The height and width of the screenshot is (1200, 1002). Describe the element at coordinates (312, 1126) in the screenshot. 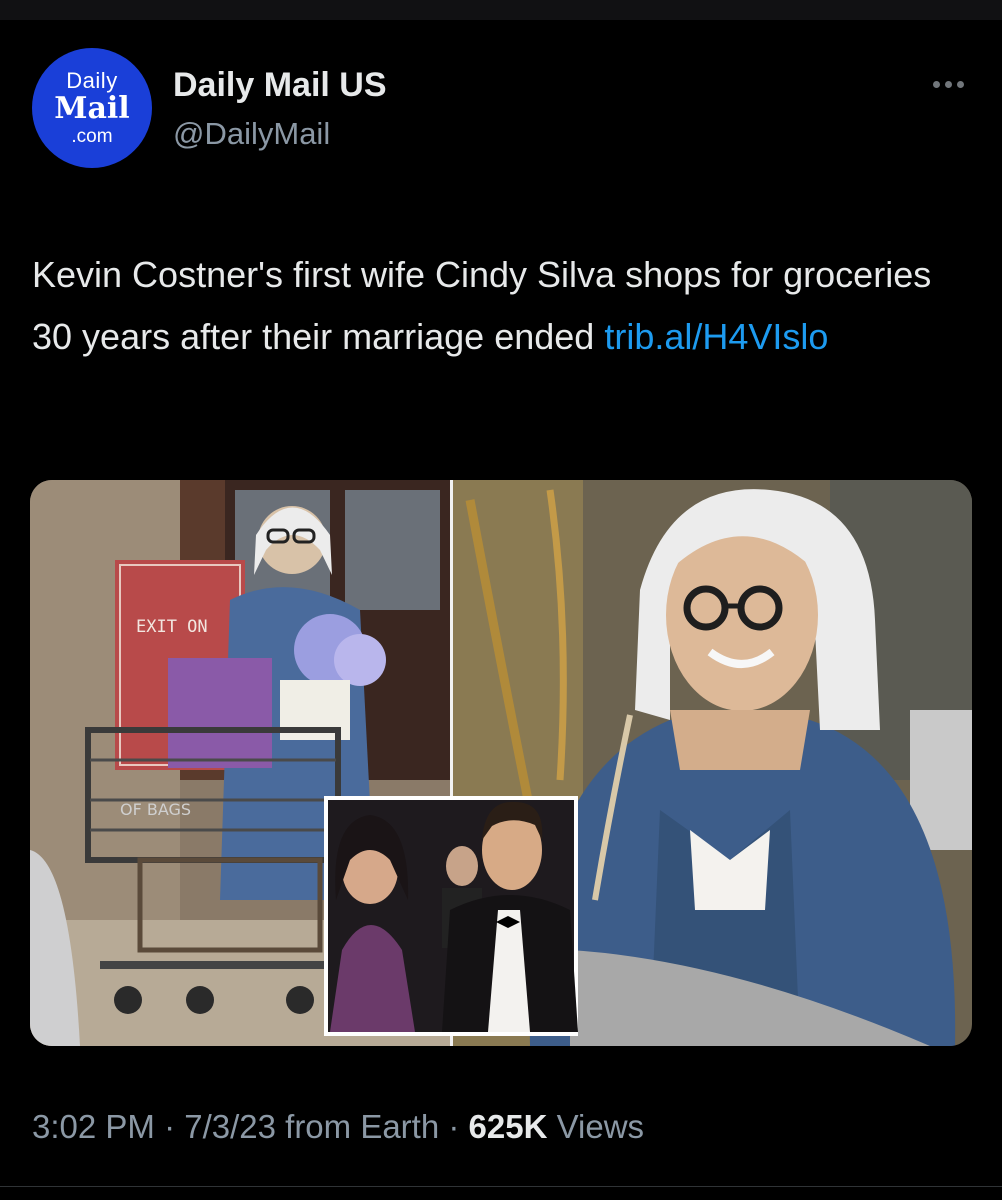

I see `tweet-date-source: 7/3/23 from Earth` at that location.